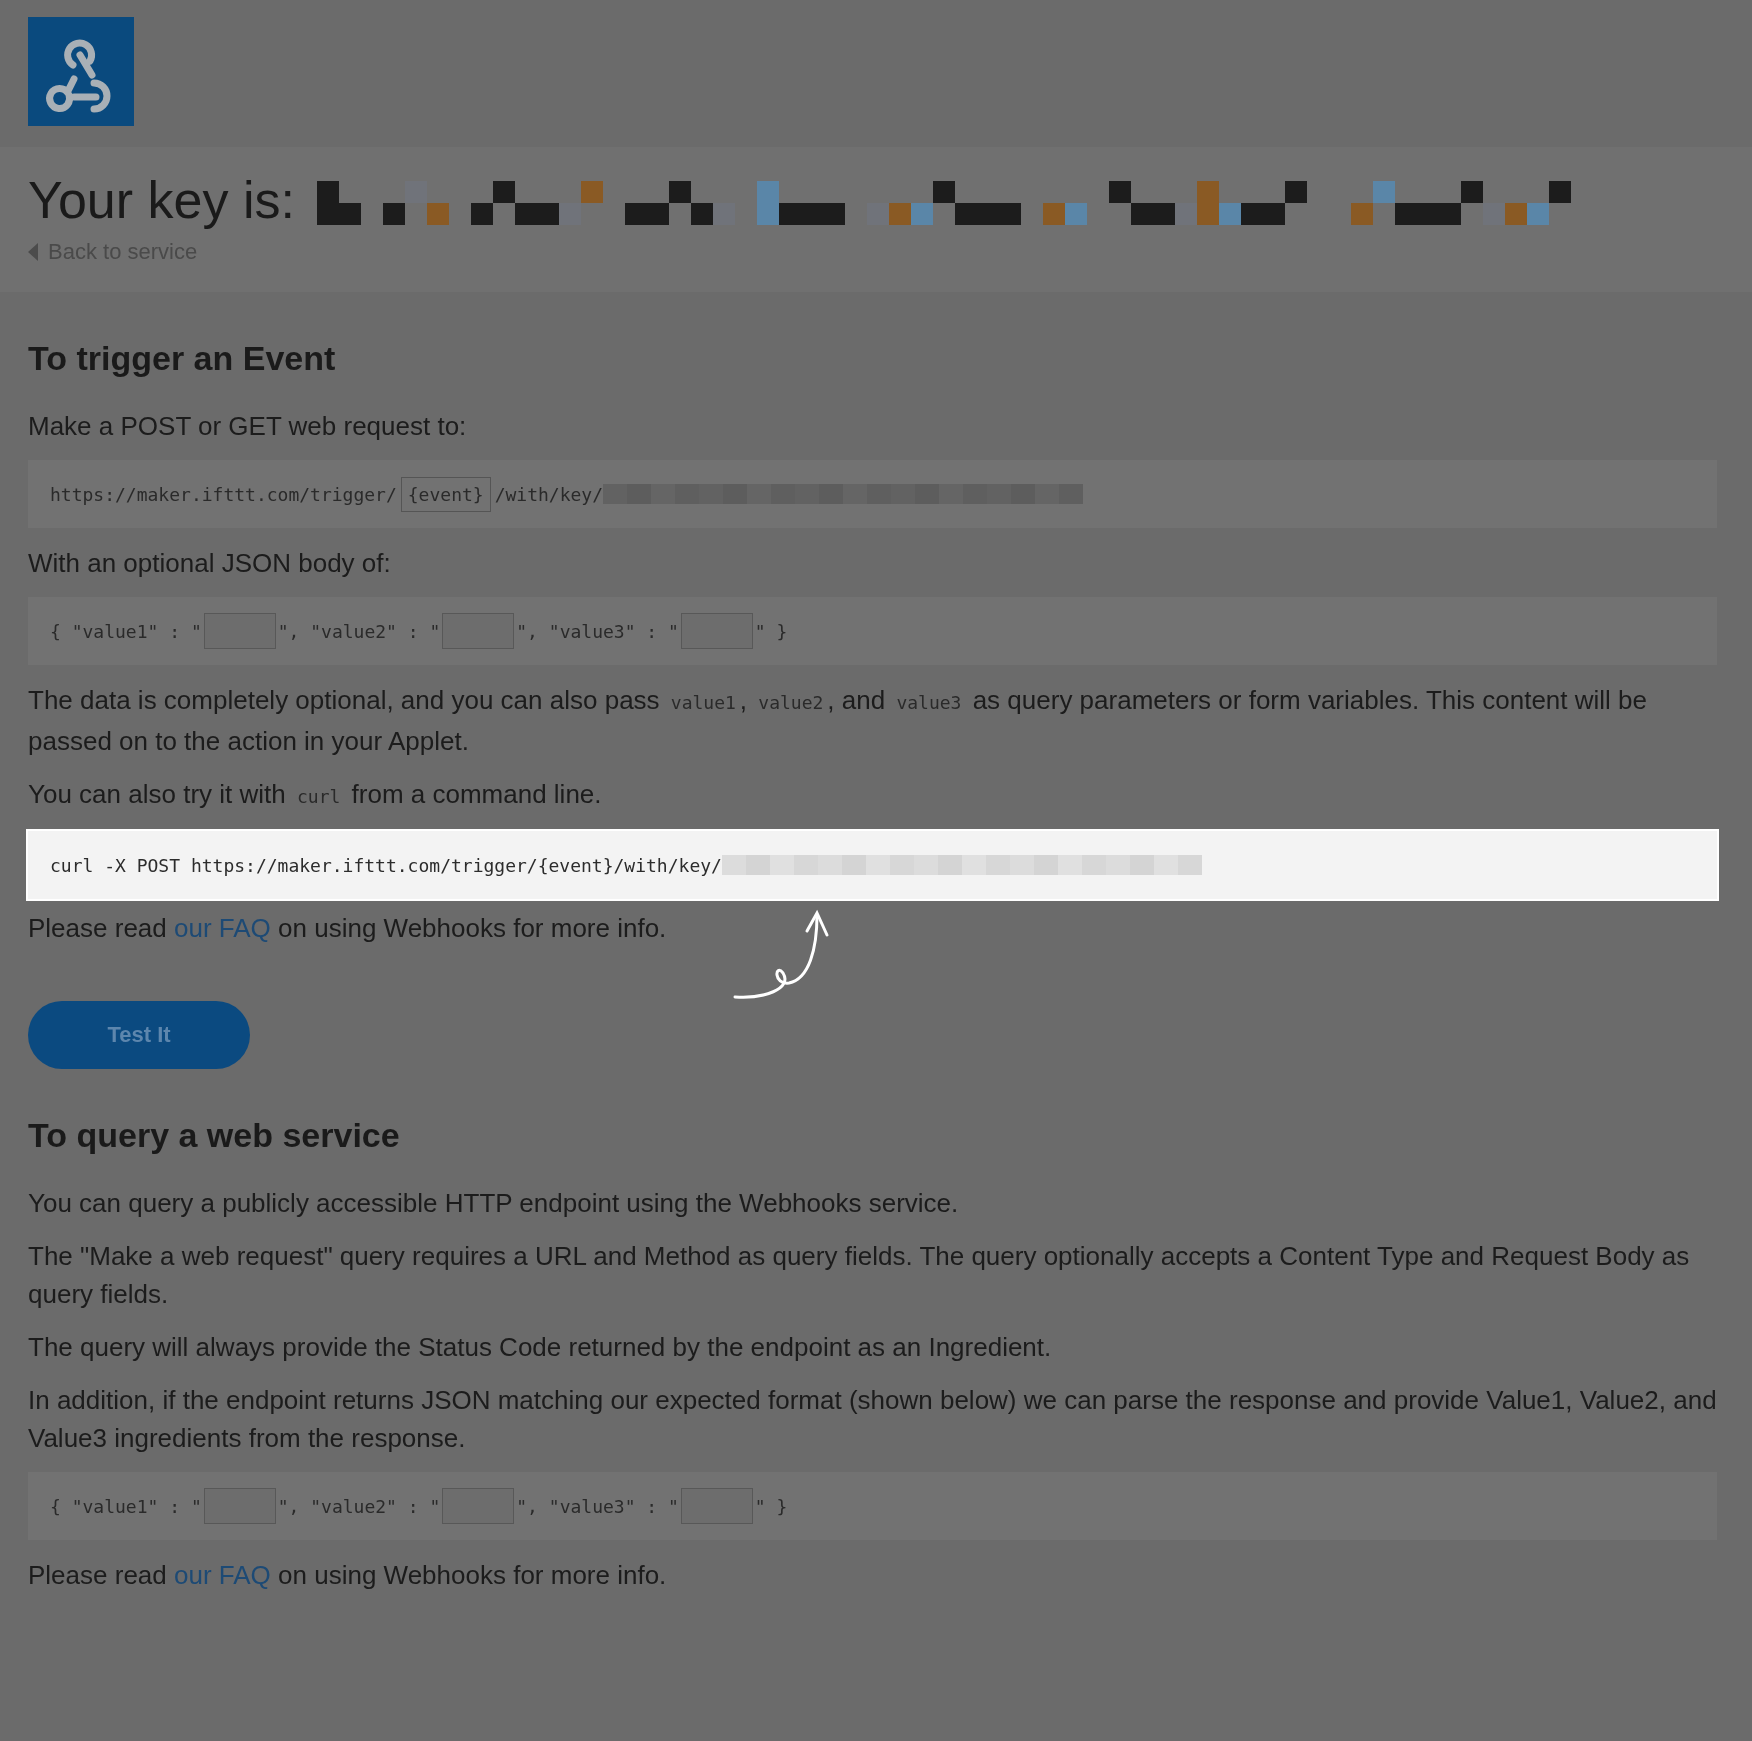 The image size is (1752, 1741). Describe the element at coordinates (494, 1203) in the screenshot. I see `paragraph: You can query a publicly accessible HTTP endpoint using the Webhooks service.` at that location.